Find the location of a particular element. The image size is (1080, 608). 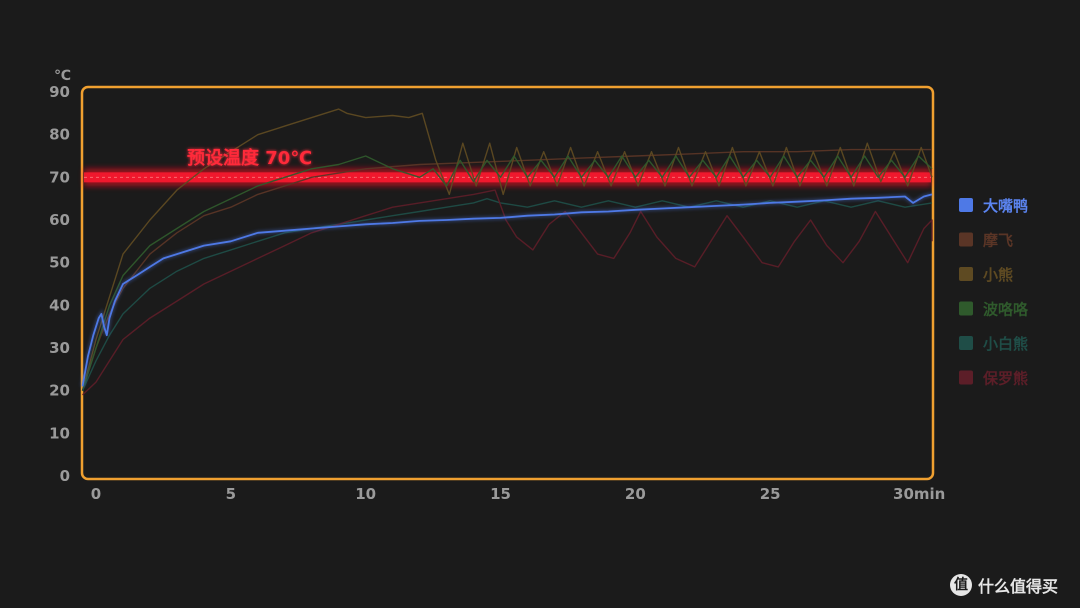

x-tick-label: 20 is located at coordinates (635, 494).